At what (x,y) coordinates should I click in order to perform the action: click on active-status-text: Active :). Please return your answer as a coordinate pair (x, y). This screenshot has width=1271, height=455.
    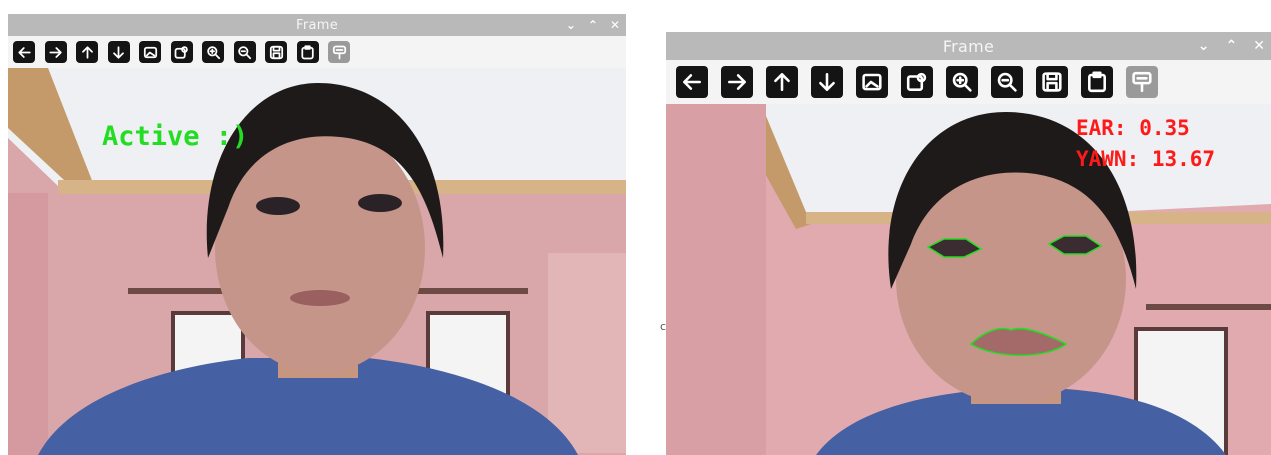
    Looking at the image, I should click on (175, 136).